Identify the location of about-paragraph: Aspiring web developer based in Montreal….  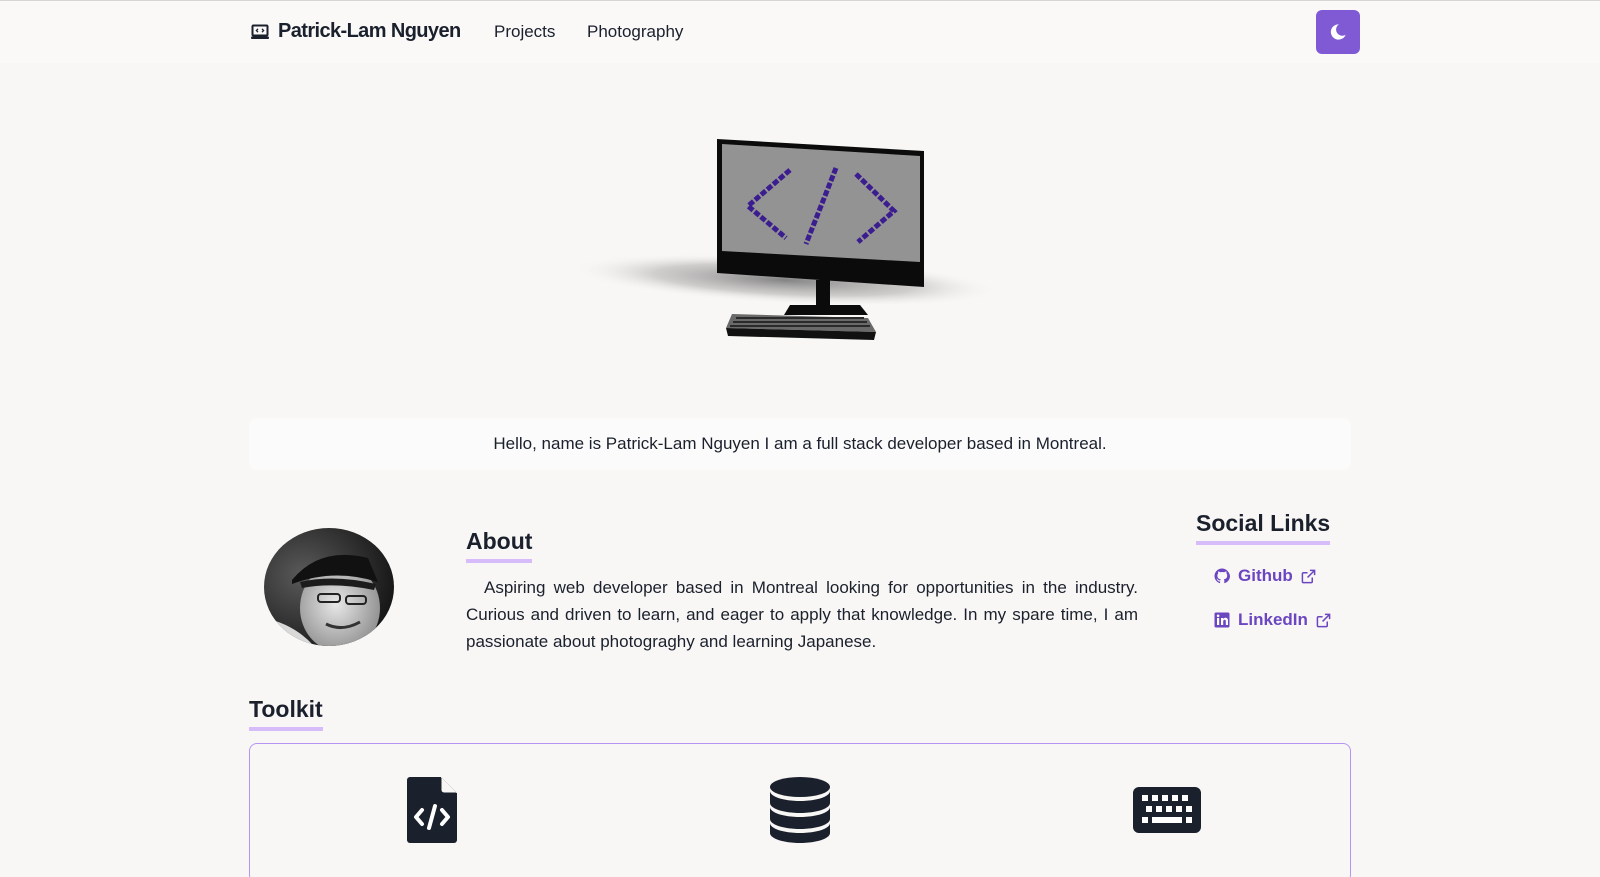
(802, 614).